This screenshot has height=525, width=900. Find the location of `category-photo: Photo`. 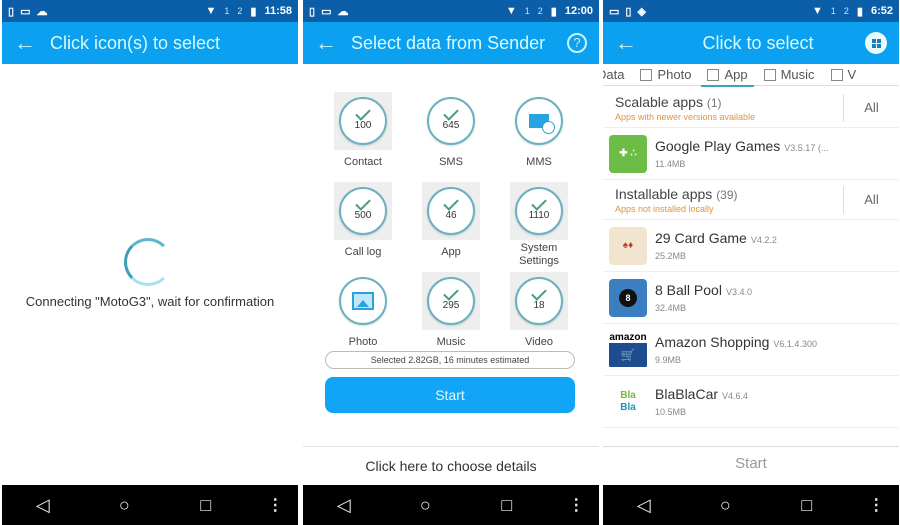

category-photo: Photo is located at coordinates (363, 315).